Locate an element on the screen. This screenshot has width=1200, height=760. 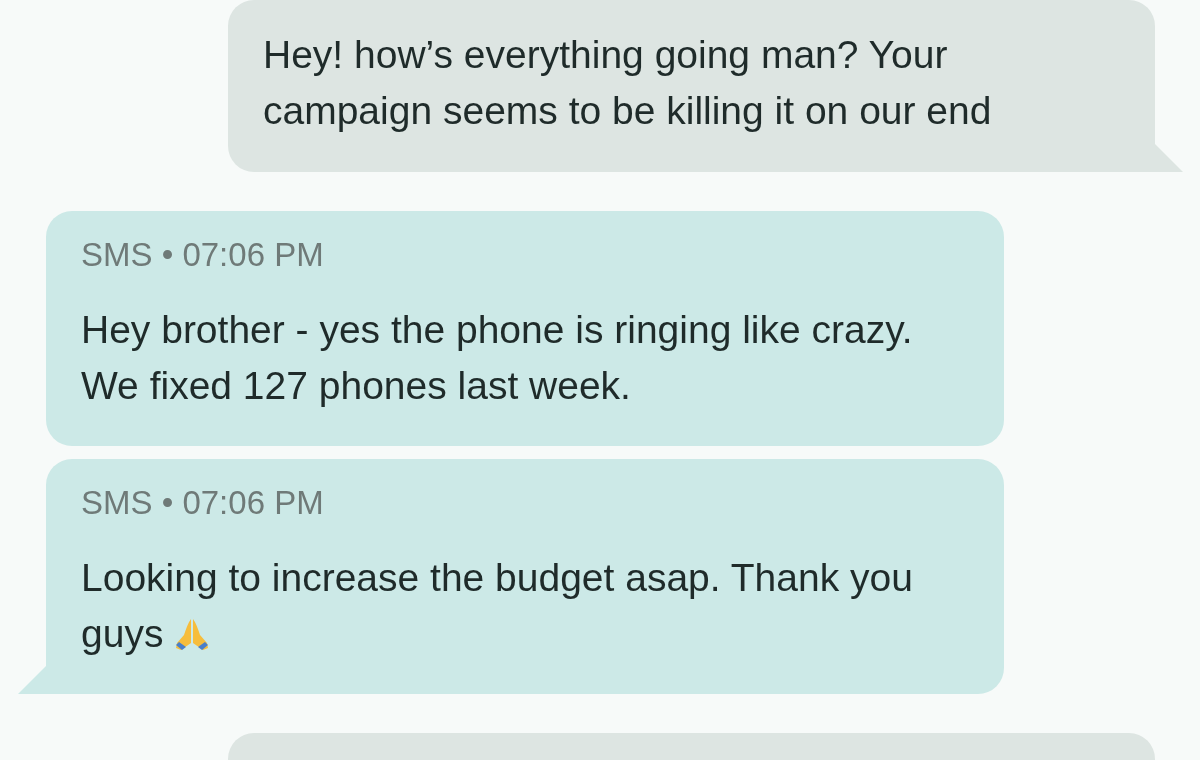
message-text: Hey! how’s everything going man? Your campaign seems to be killing it on our end is located at coordinates (627, 82).